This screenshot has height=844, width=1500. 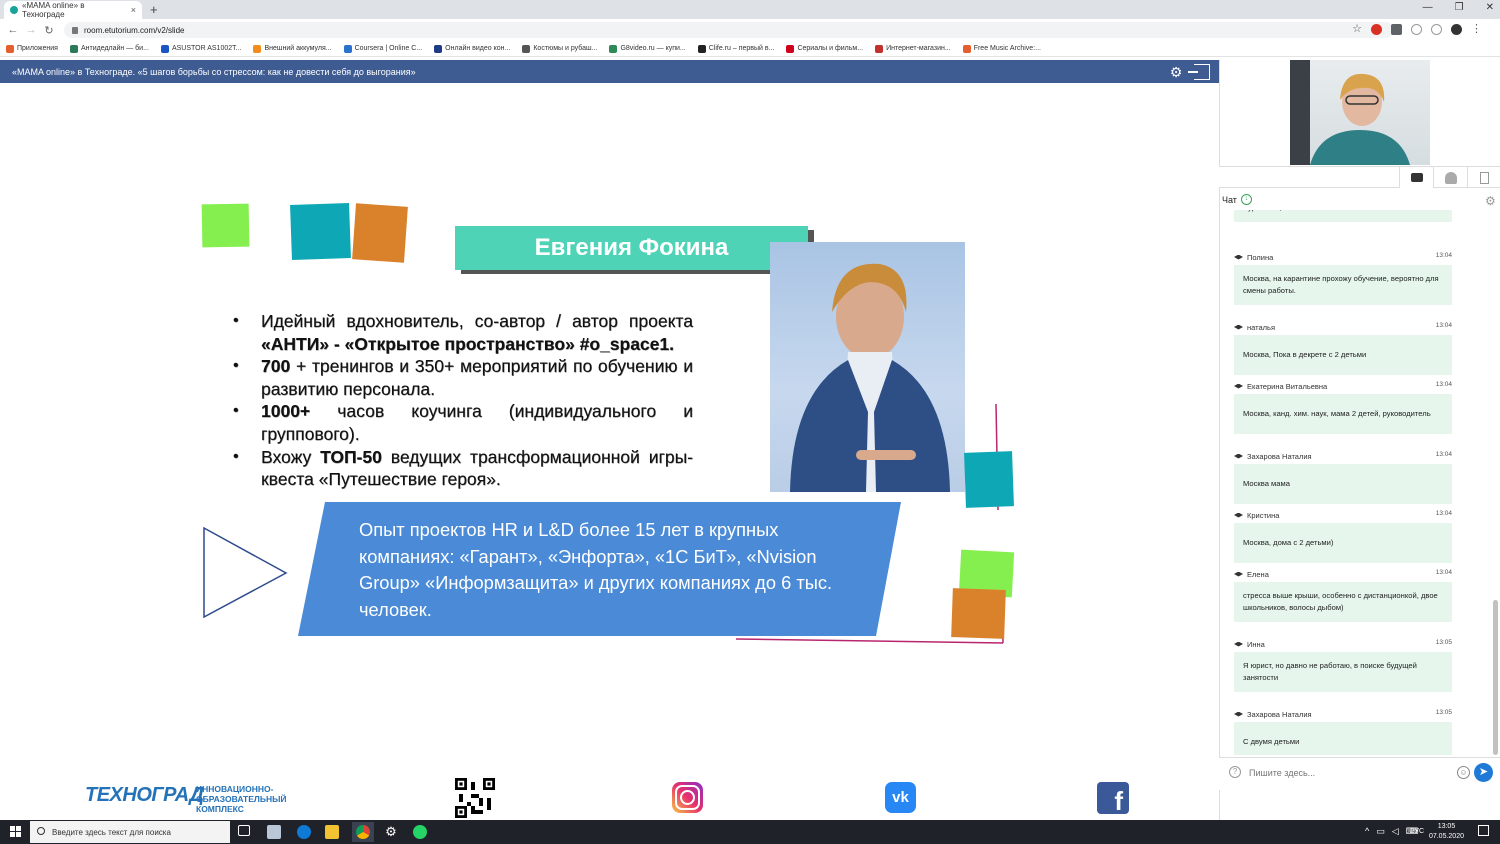 I want to click on chat-scrollbar, so click(x=1495, y=677).